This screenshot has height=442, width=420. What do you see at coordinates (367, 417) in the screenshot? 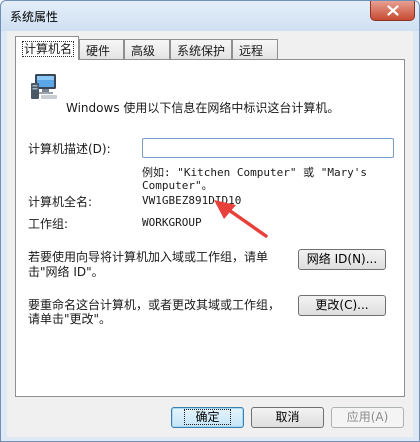
I see `apply-button: 应用(A)` at bounding box center [367, 417].